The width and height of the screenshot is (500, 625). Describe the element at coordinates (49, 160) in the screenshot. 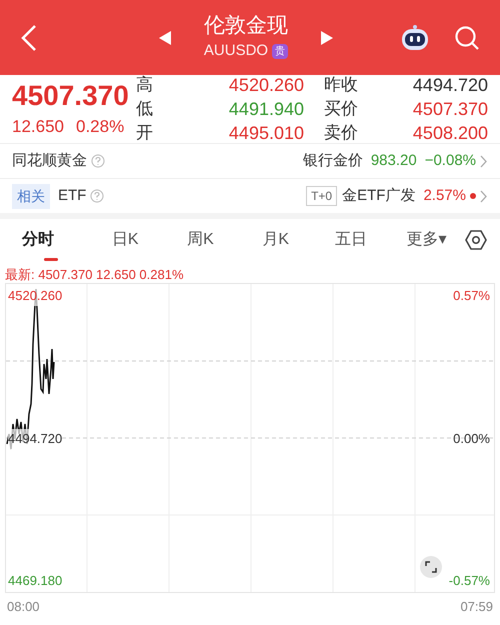

I see `info-label: 同花顺黄金` at that location.